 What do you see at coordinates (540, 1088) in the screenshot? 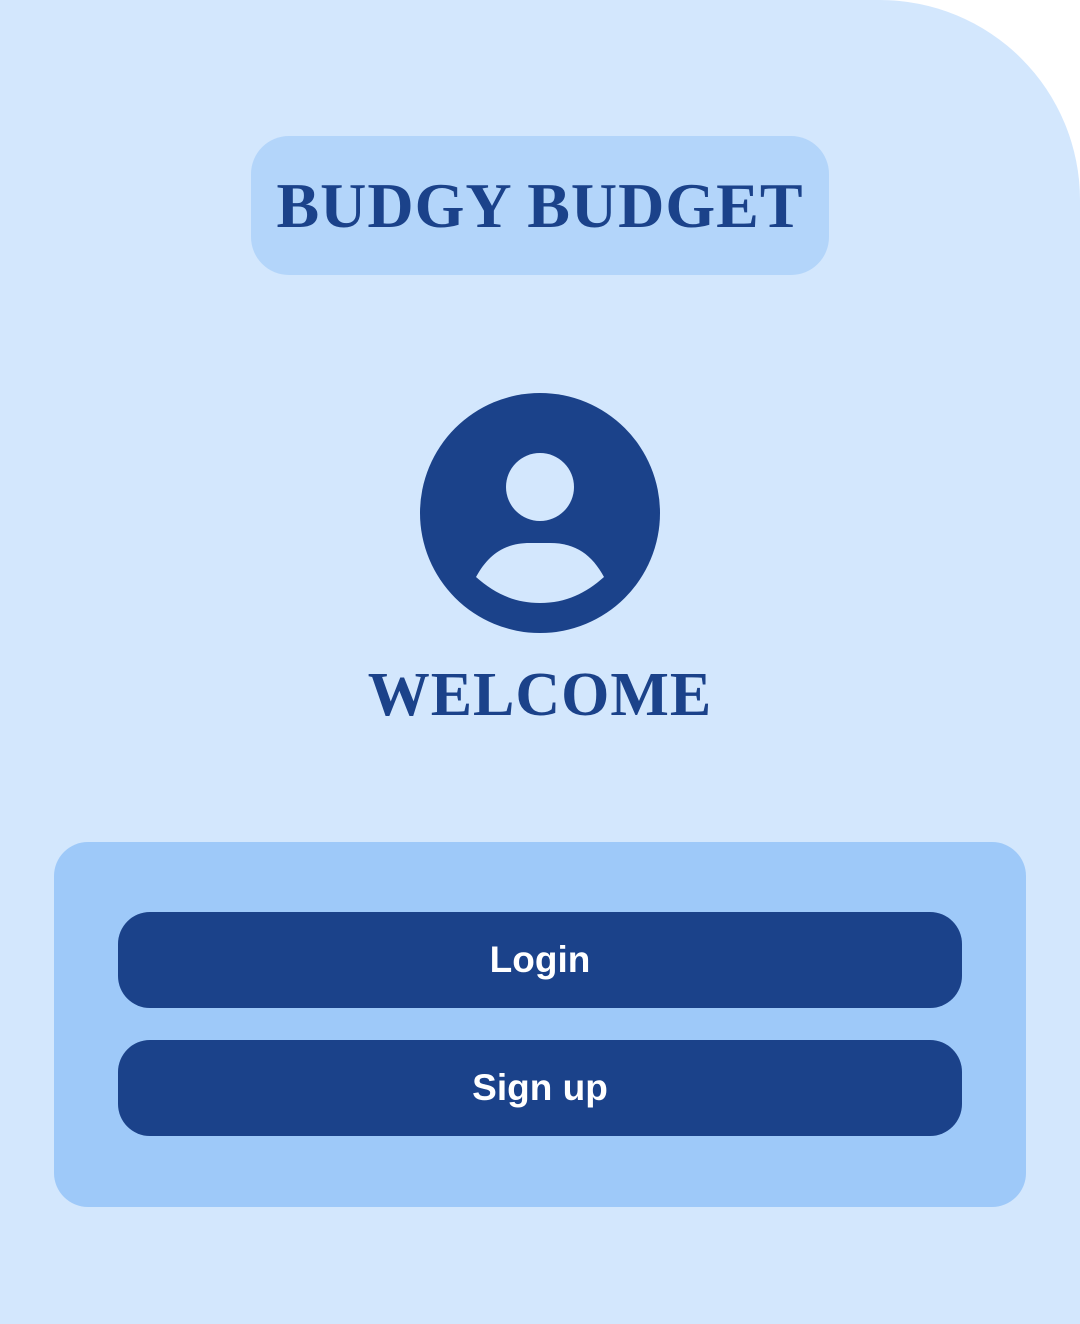
I see `signup-button: Sign up` at bounding box center [540, 1088].